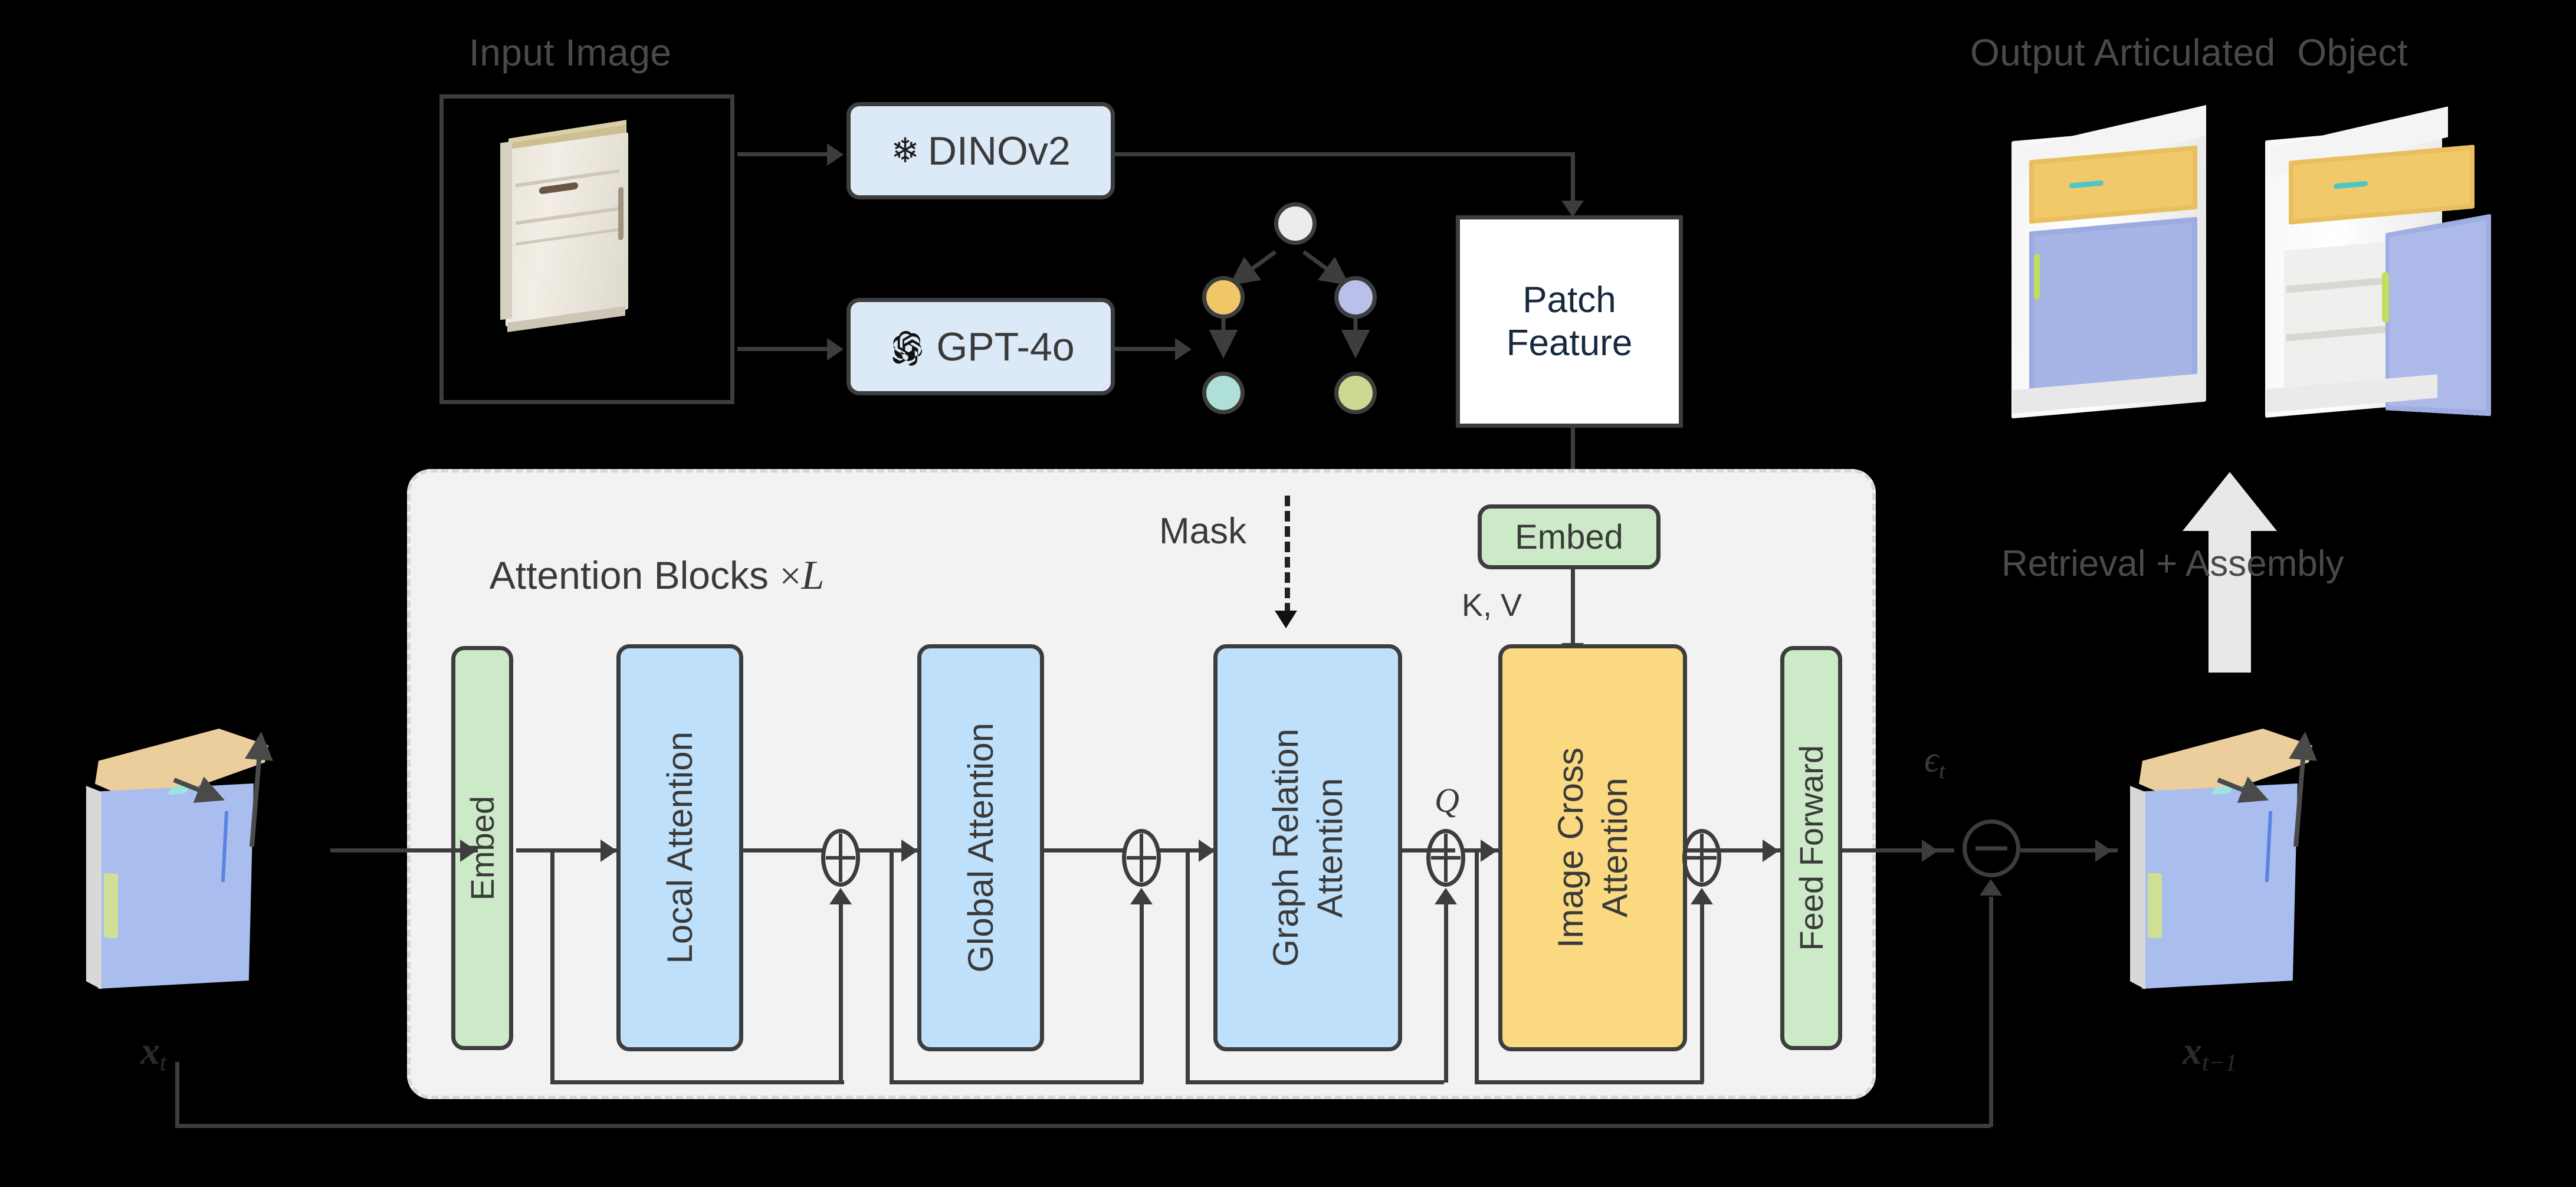 The image size is (2576, 1187). What do you see at coordinates (1572, 209) in the screenshot?
I see `arrow-dino-to-patch-head` at bounding box center [1572, 209].